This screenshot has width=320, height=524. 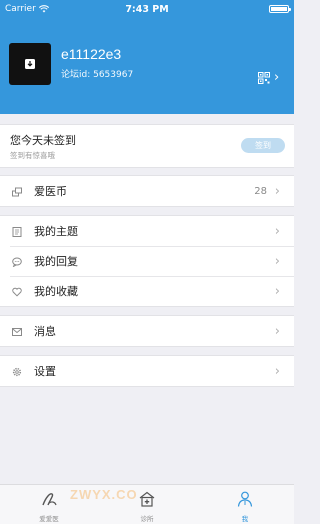 I want to click on settings-row: 设置 ›, so click(x=147, y=371).